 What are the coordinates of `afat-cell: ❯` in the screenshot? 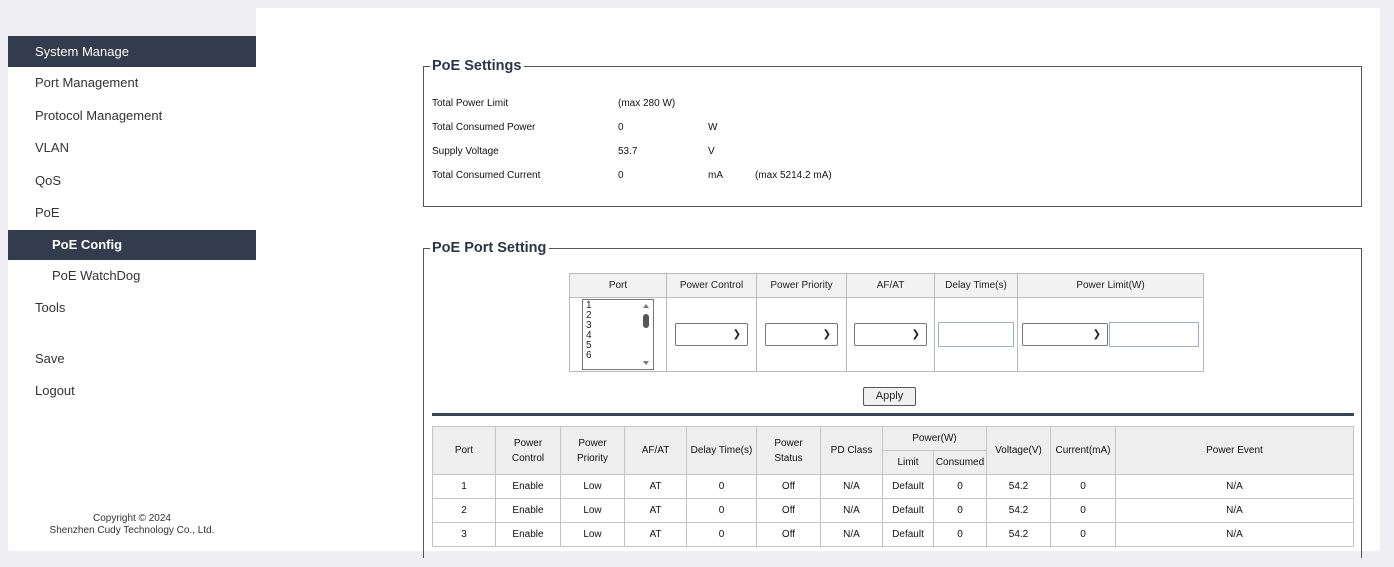 It's located at (890, 334).